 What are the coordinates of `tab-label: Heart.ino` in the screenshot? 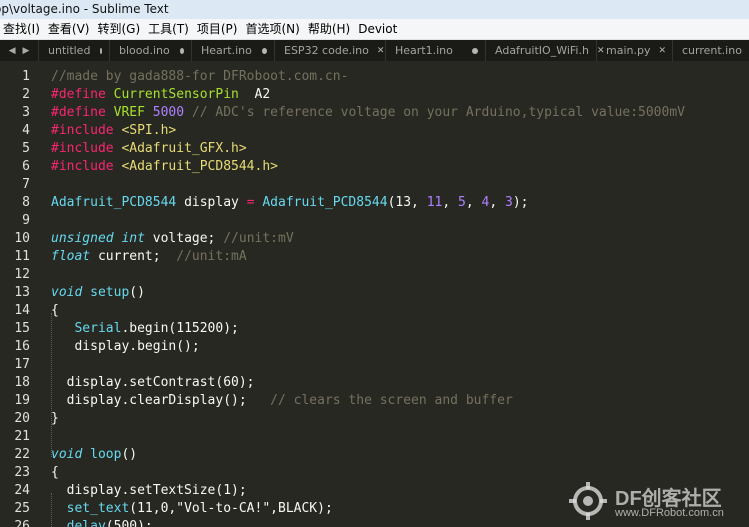 It's located at (226, 50).